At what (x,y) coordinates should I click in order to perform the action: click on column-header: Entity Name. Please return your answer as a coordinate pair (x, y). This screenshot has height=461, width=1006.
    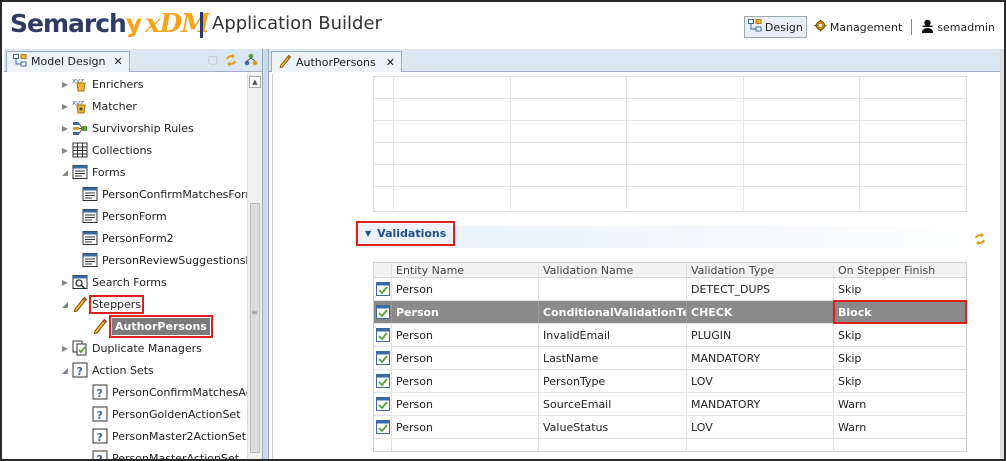
    Looking at the image, I should click on (465, 270).